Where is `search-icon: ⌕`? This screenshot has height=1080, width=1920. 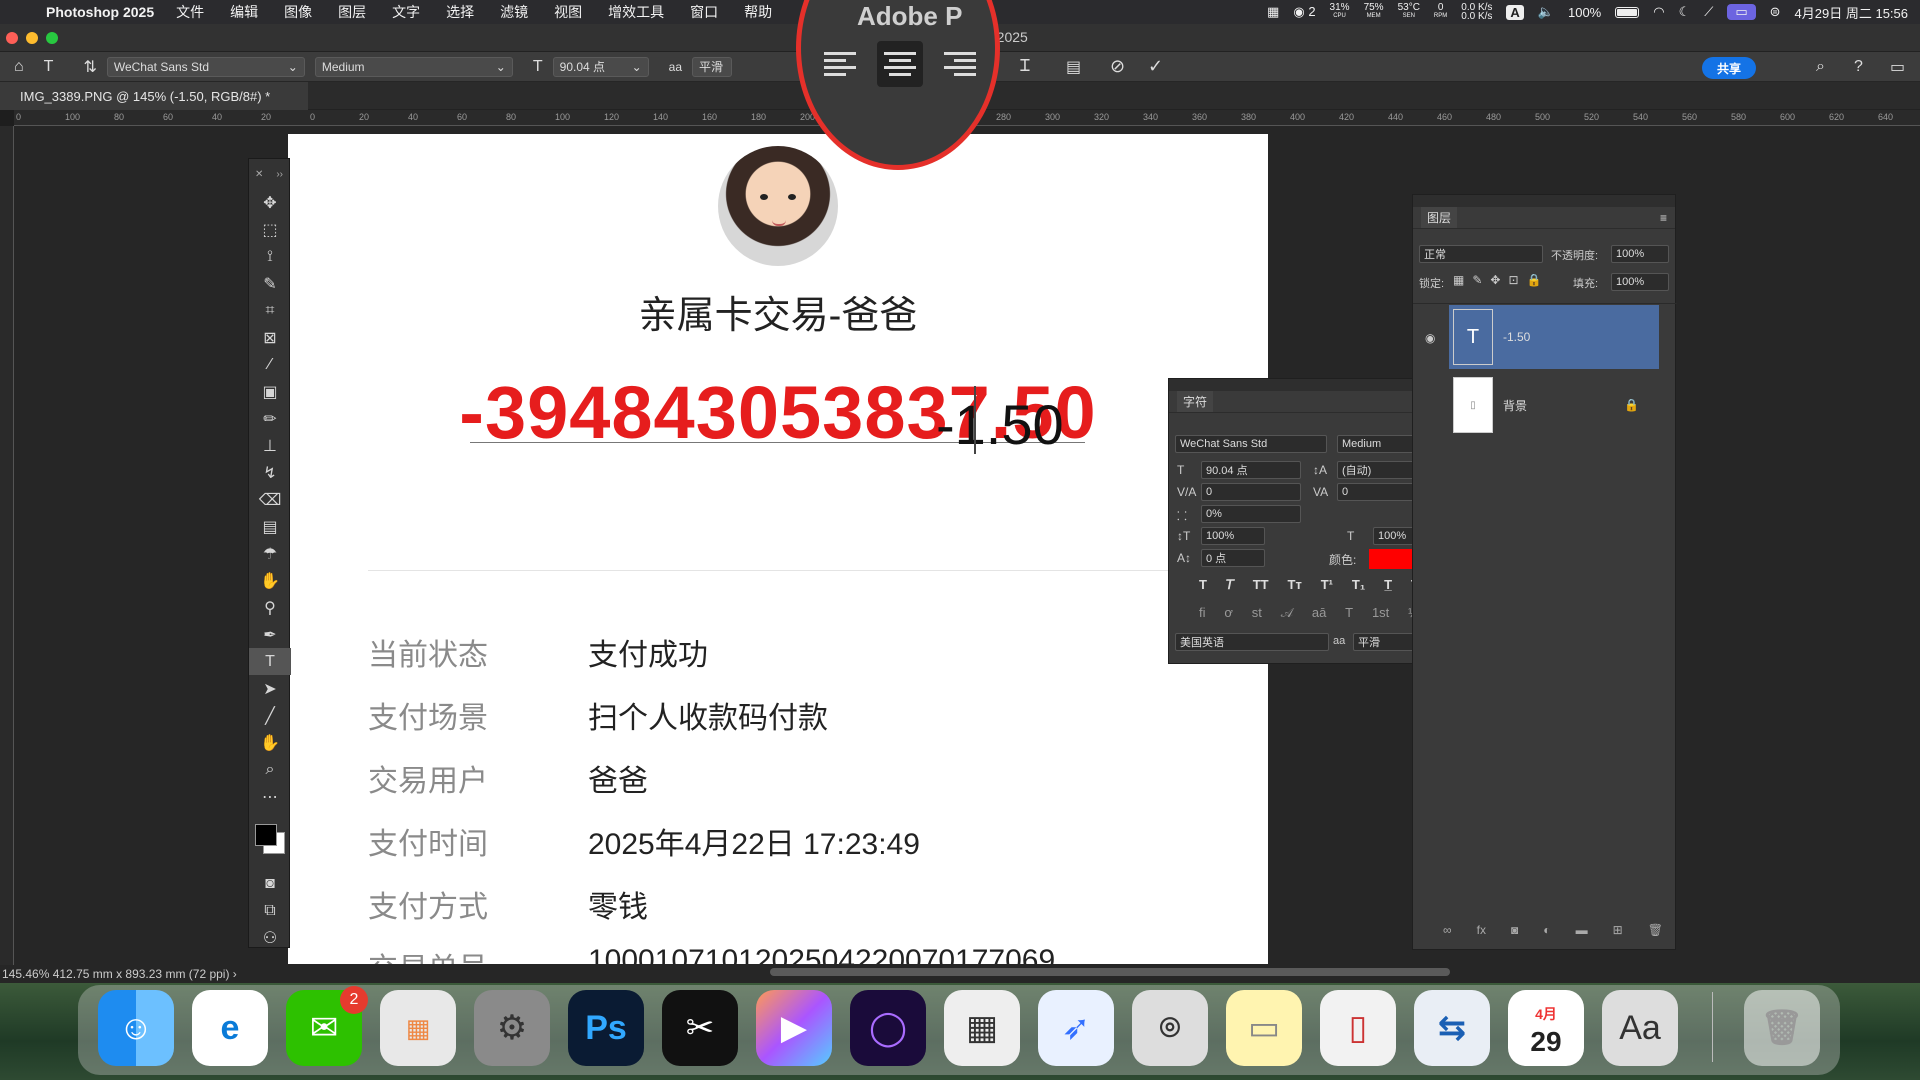
search-icon: ⌕ is located at coordinates (1820, 67).